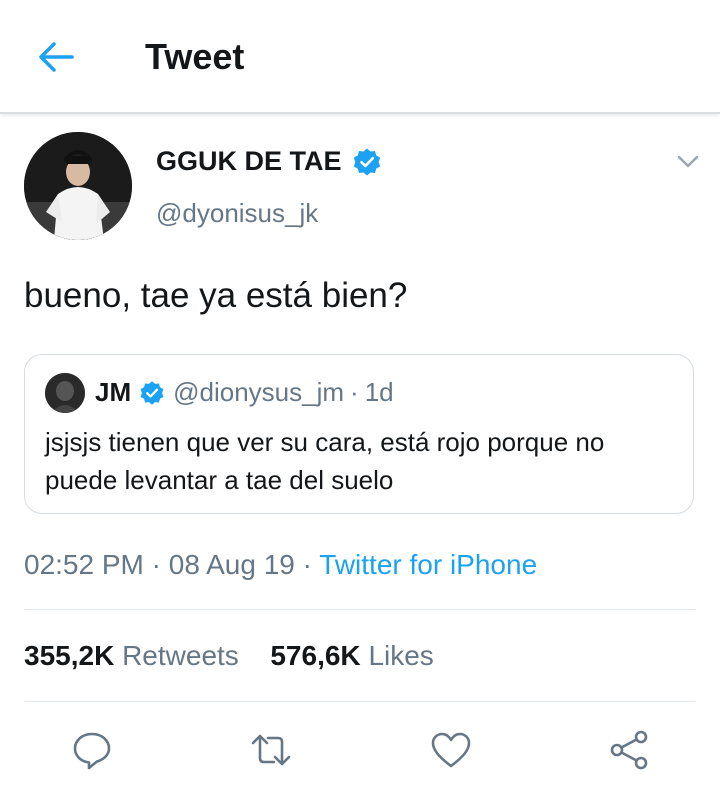 Image resolution: width=720 pixels, height=802 pixels. What do you see at coordinates (401, 655) in the screenshot?
I see `likes-label: Likes` at bounding box center [401, 655].